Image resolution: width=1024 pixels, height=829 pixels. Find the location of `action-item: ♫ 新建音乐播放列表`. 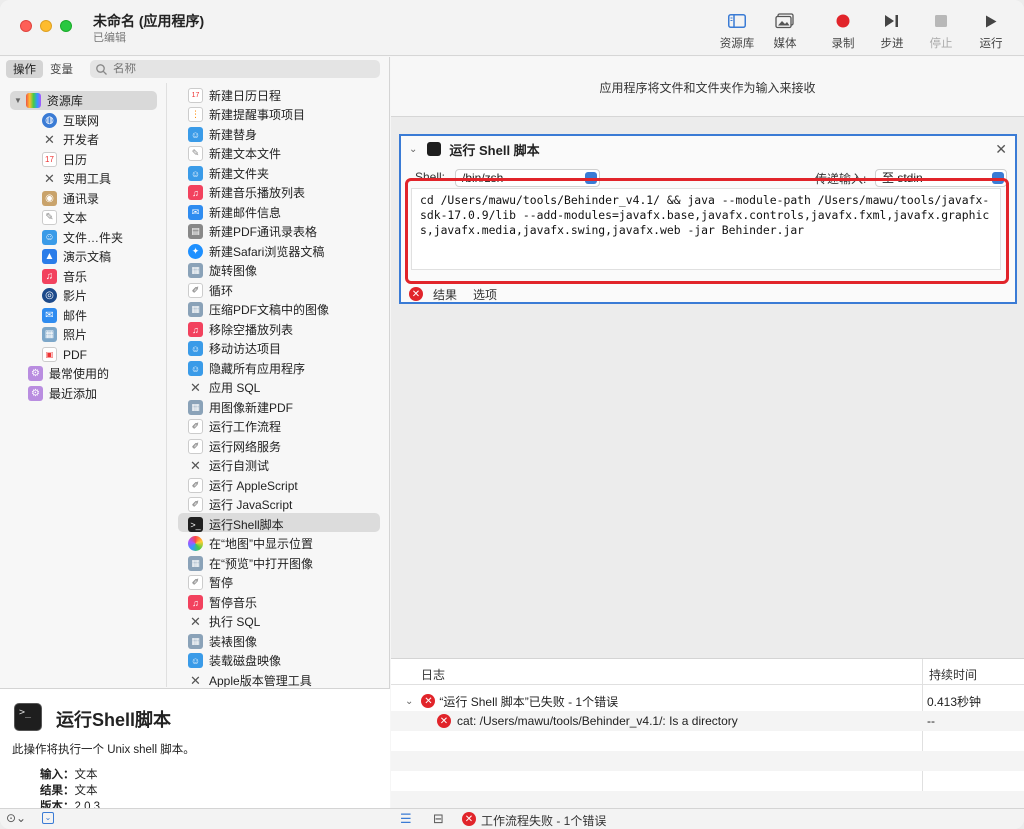

action-item: ♫ 新建音乐播放列表 is located at coordinates (246, 192).